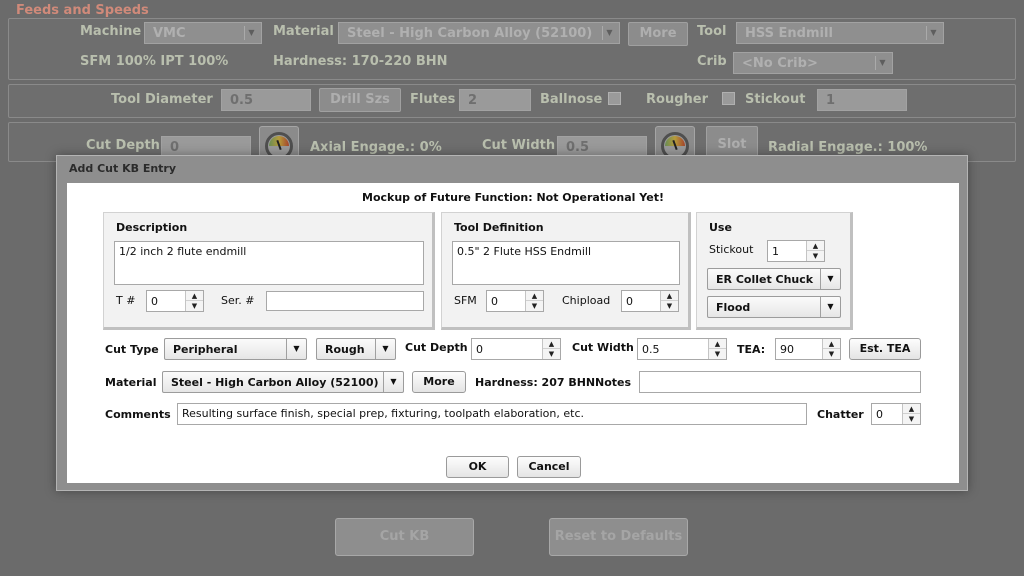 The width and height of the screenshot is (1024, 576). Describe the element at coordinates (162, 99) in the screenshot. I see `tool-diameter-label: Tool Diameter` at that location.